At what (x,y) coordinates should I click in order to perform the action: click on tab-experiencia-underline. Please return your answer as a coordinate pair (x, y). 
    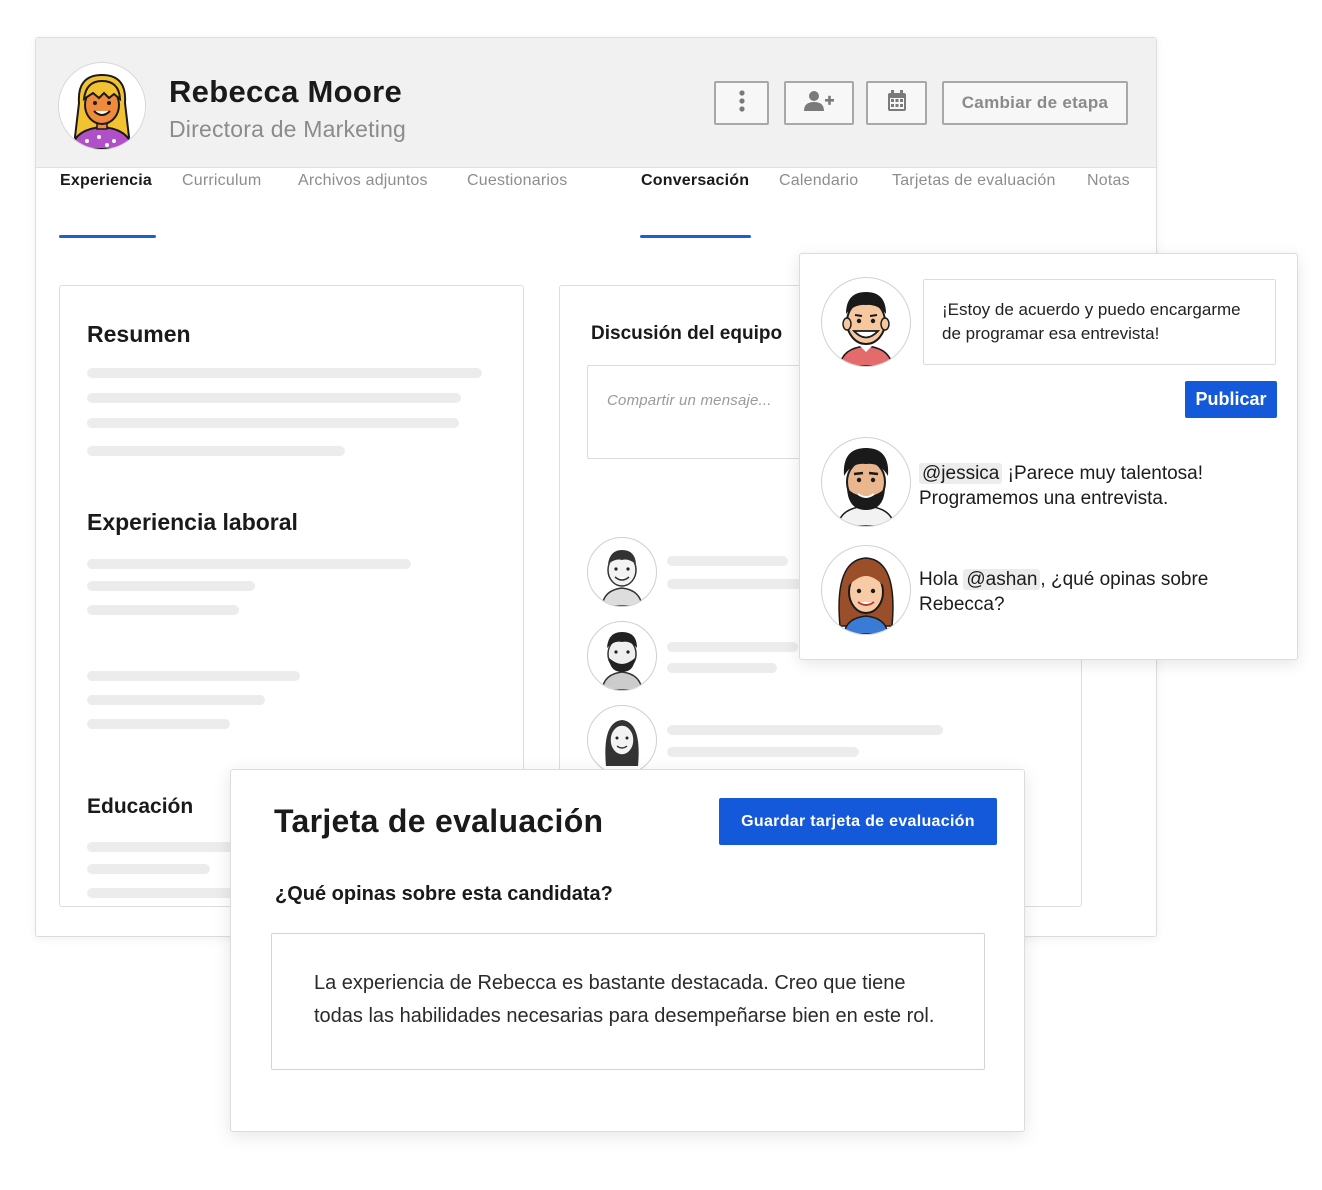
    Looking at the image, I should click on (107, 236).